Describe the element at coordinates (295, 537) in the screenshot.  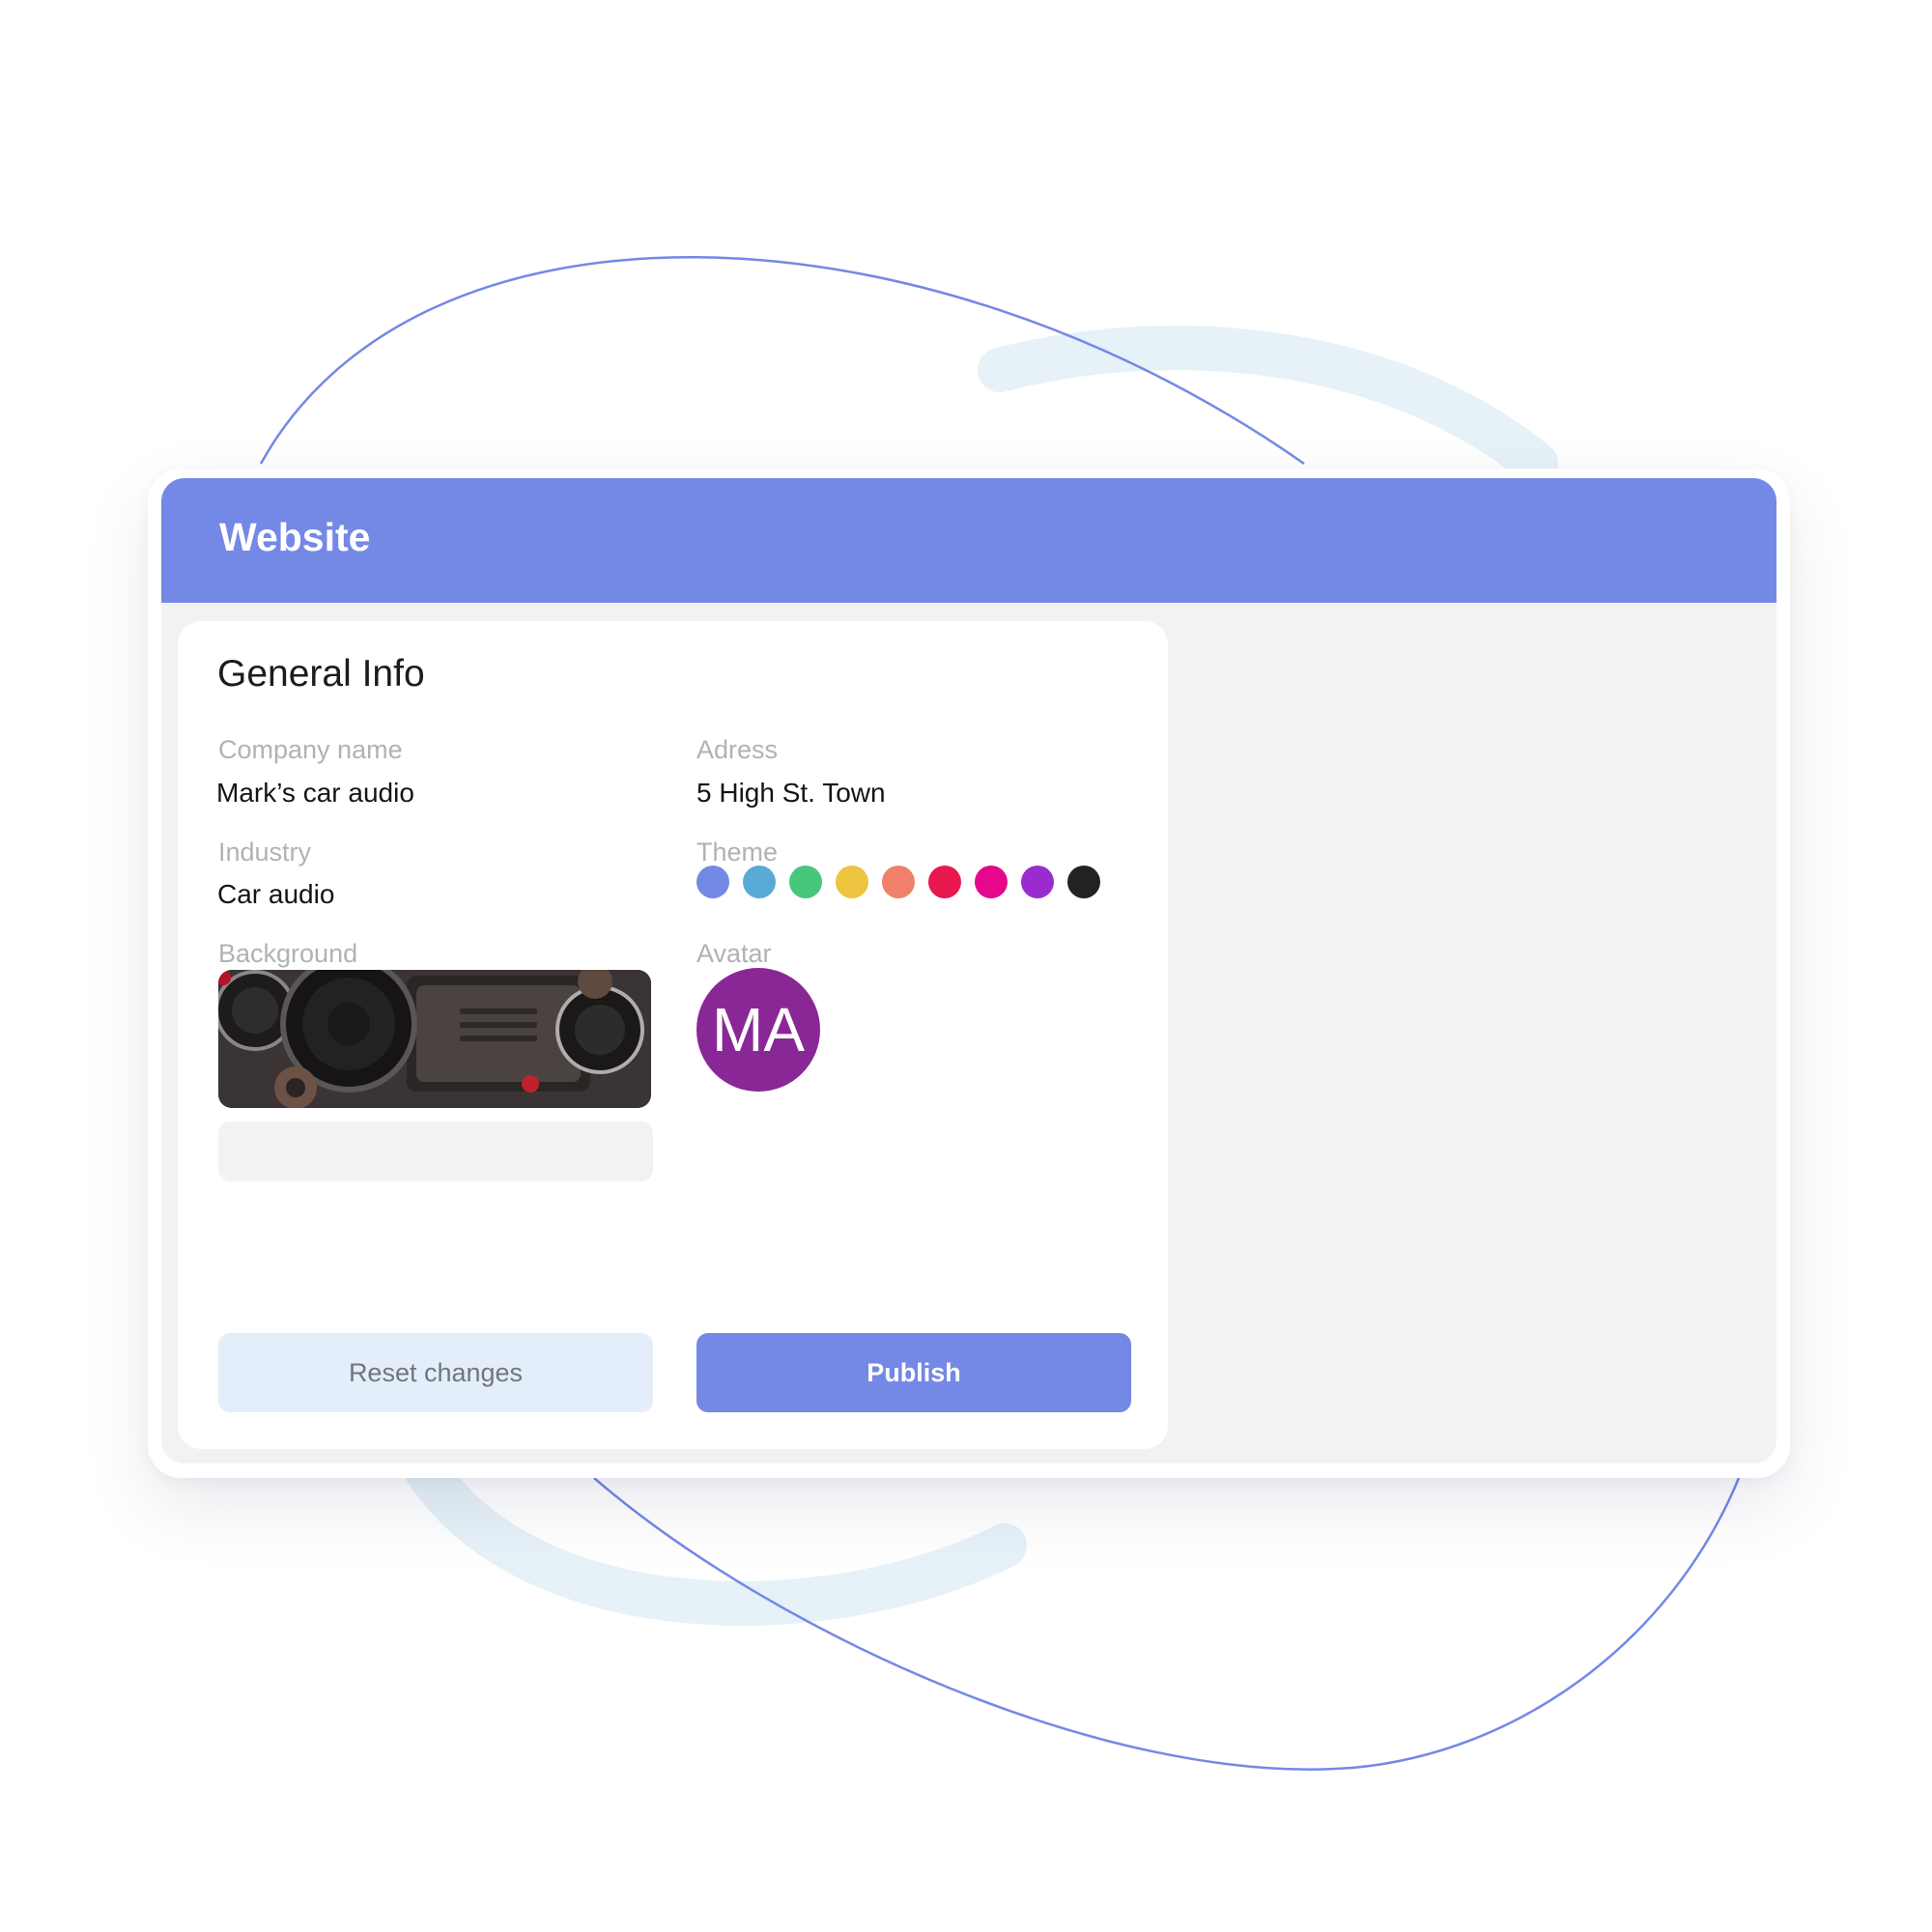
I see `window-title: Website` at that location.